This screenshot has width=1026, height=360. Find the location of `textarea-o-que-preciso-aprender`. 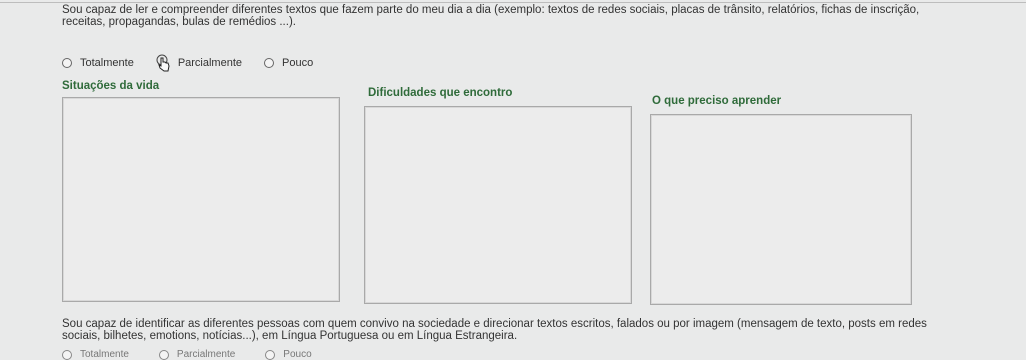

textarea-o-que-preciso-aprender is located at coordinates (781, 209).